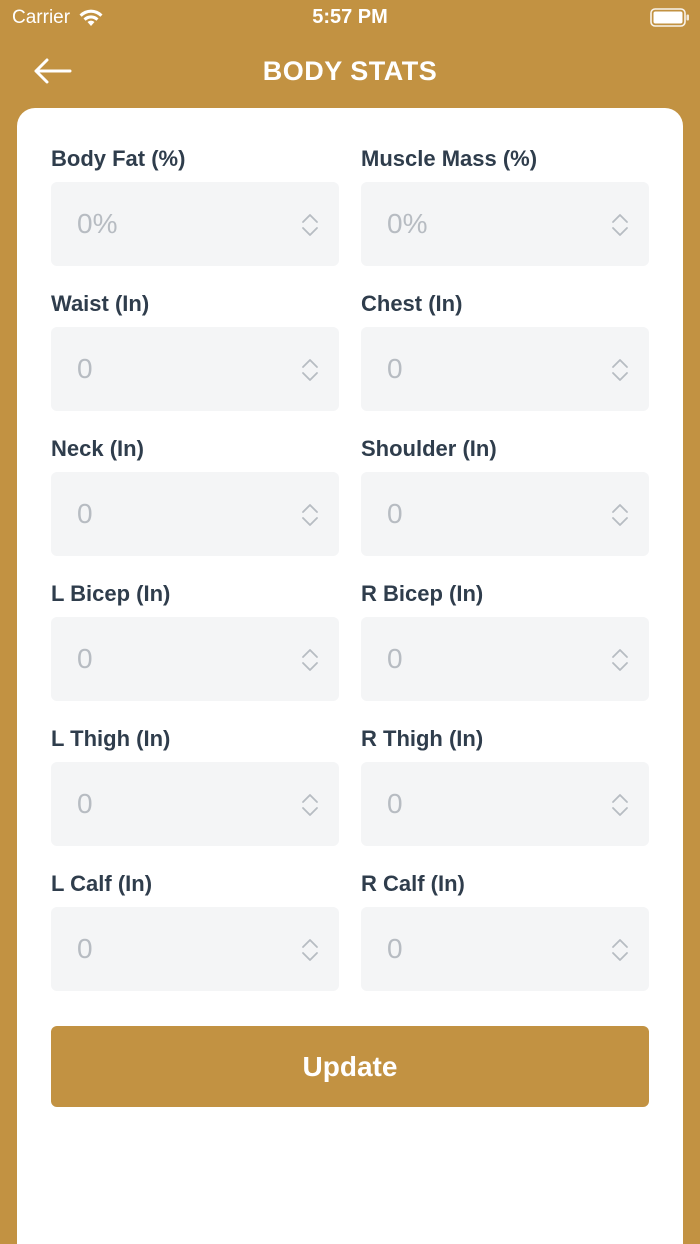 The width and height of the screenshot is (700, 1244). Describe the element at coordinates (97, 448) in the screenshot. I see `neck-label: Neck (In)` at that location.